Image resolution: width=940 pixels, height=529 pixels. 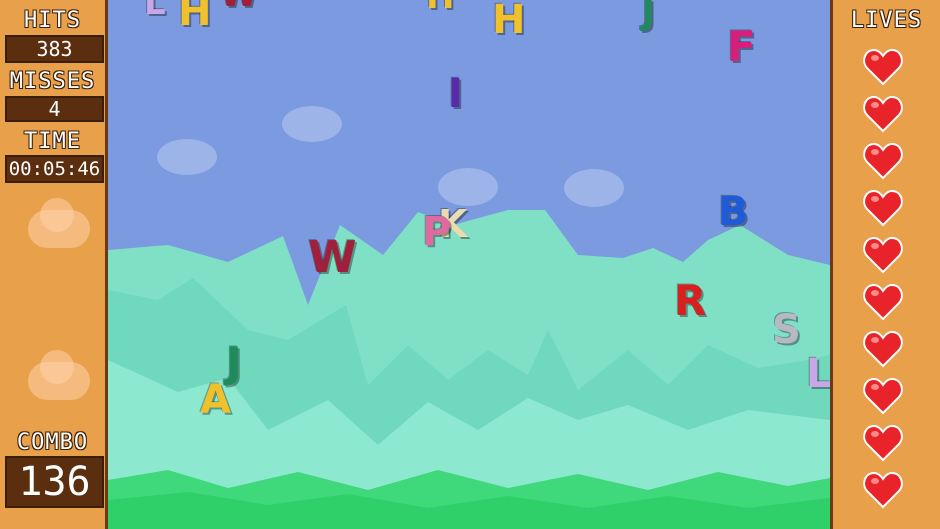 I want to click on lives-panel: LIVES, so click(x=885, y=264).